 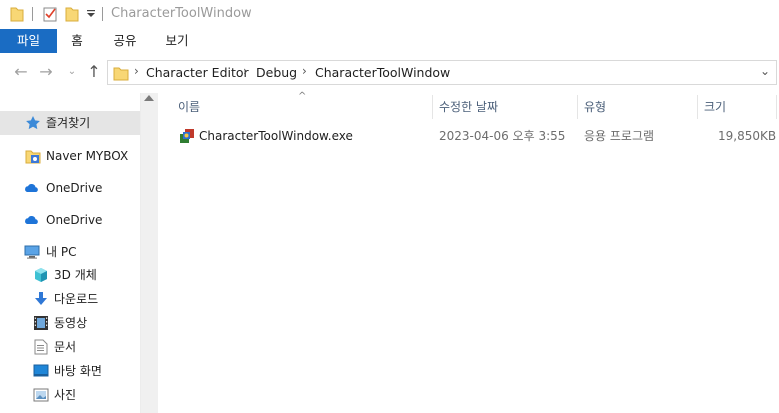 I want to click on new-folder-icon, so click(x=72, y=14).